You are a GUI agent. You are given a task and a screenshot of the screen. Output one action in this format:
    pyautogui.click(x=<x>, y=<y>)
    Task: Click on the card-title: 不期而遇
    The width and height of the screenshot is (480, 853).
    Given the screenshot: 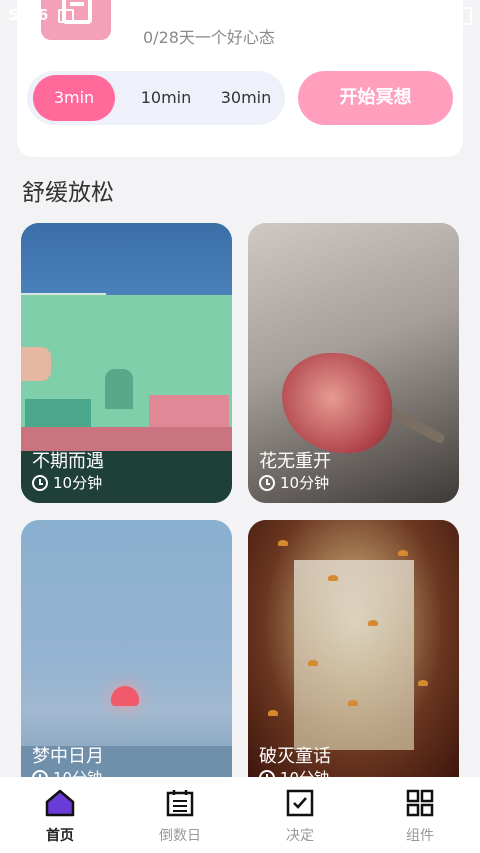 What is the action you would take?
    pyautogui.click(x=68, y=461)
    